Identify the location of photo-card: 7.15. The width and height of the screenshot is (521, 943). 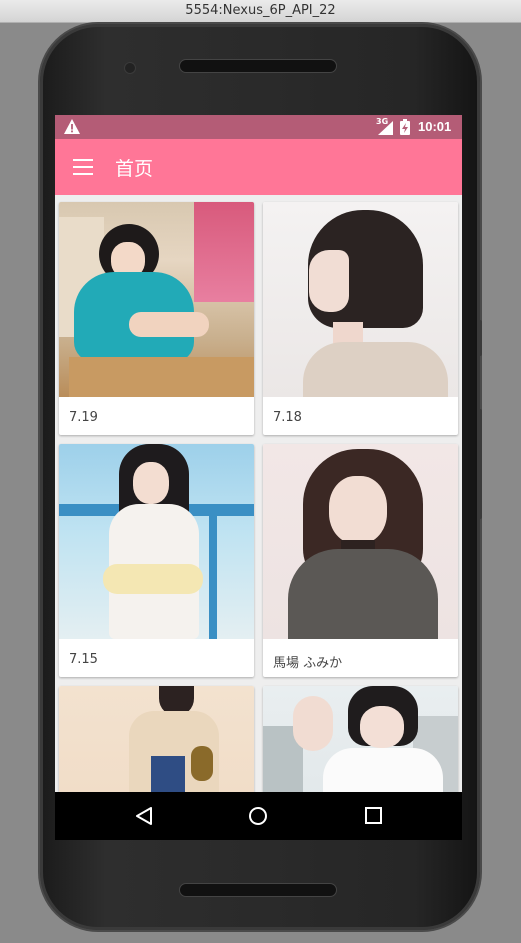
(156, 560).